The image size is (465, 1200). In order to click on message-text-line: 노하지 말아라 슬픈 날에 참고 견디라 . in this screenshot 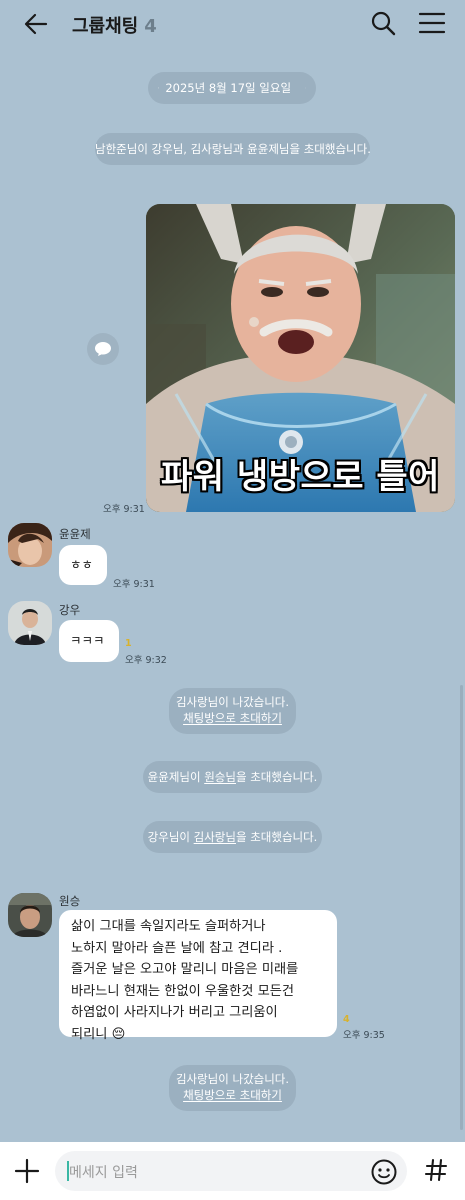, I will do `click(177, 948)`.